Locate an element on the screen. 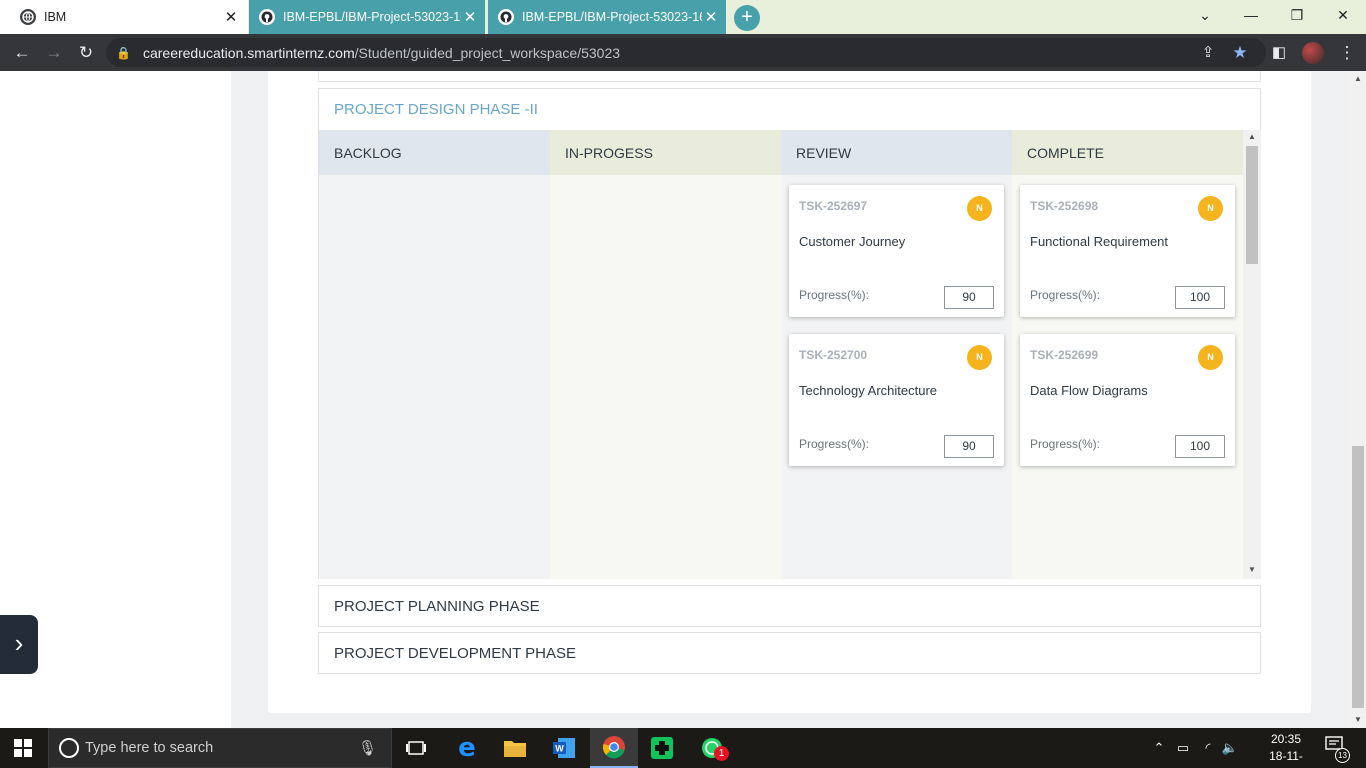 The image size is (1366, 768). share-icon: ⇪ is located at coordinates (1208, 52).